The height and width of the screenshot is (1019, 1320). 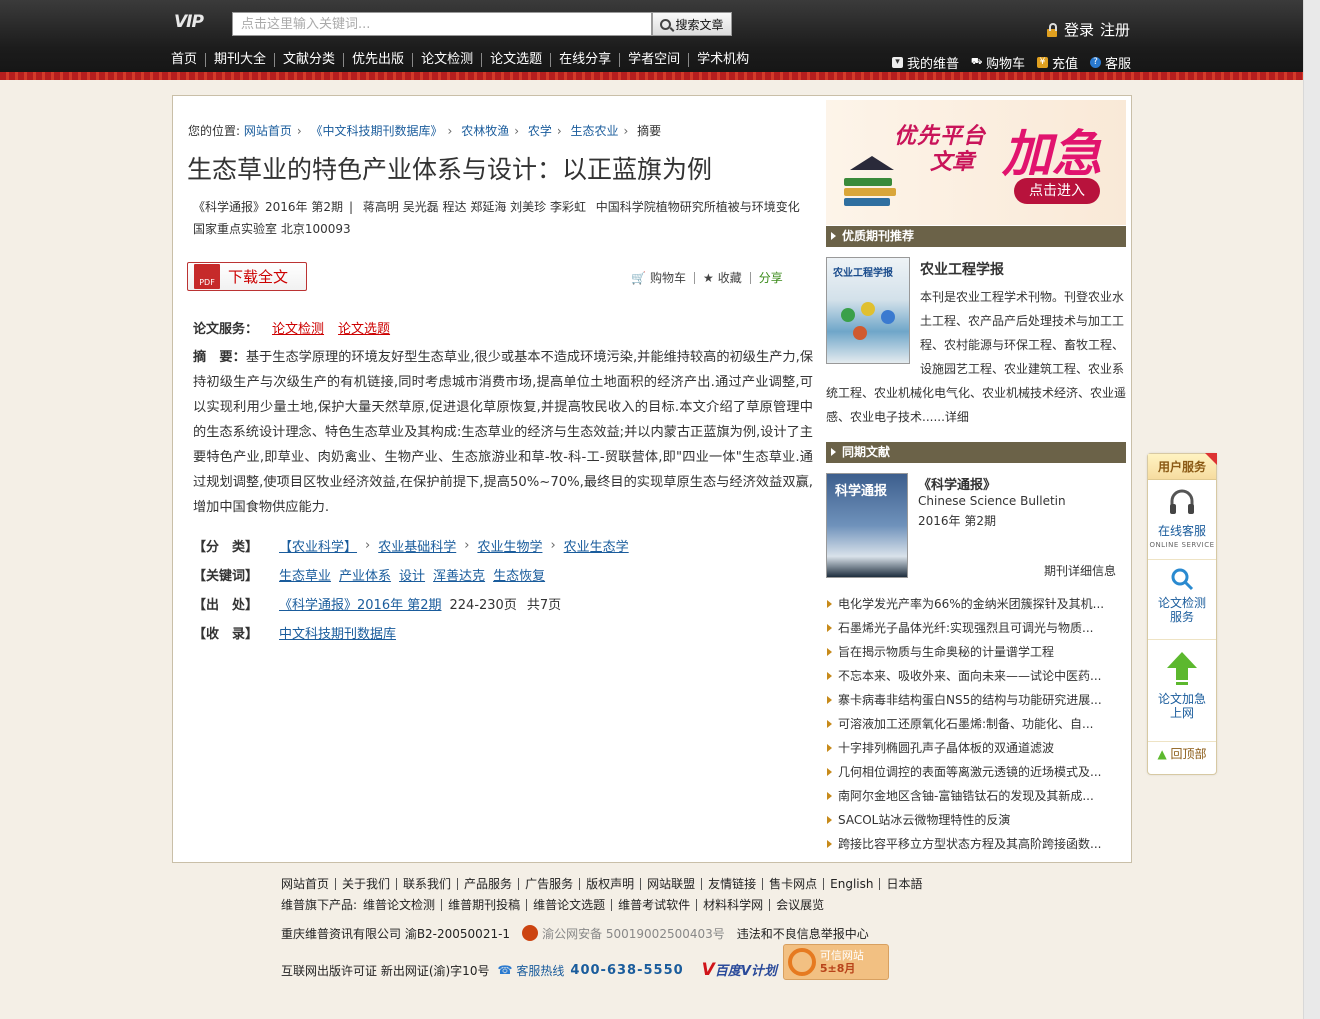 What do you see at coordinates (733, 884) in the screenshot?
I see `footer-link: 友情链接` at bounding box center [733, 884].